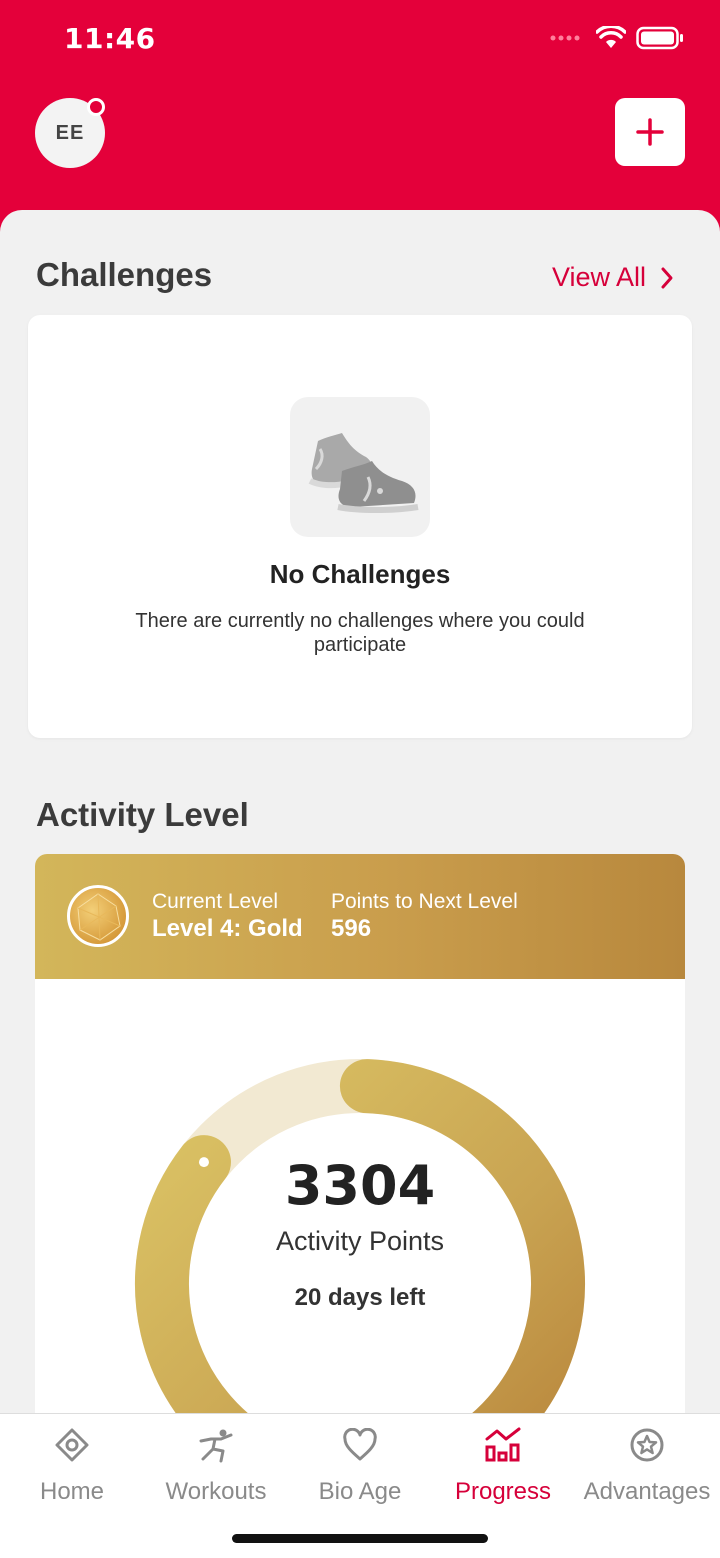  I want to click on status-icons, so click(617, 38).